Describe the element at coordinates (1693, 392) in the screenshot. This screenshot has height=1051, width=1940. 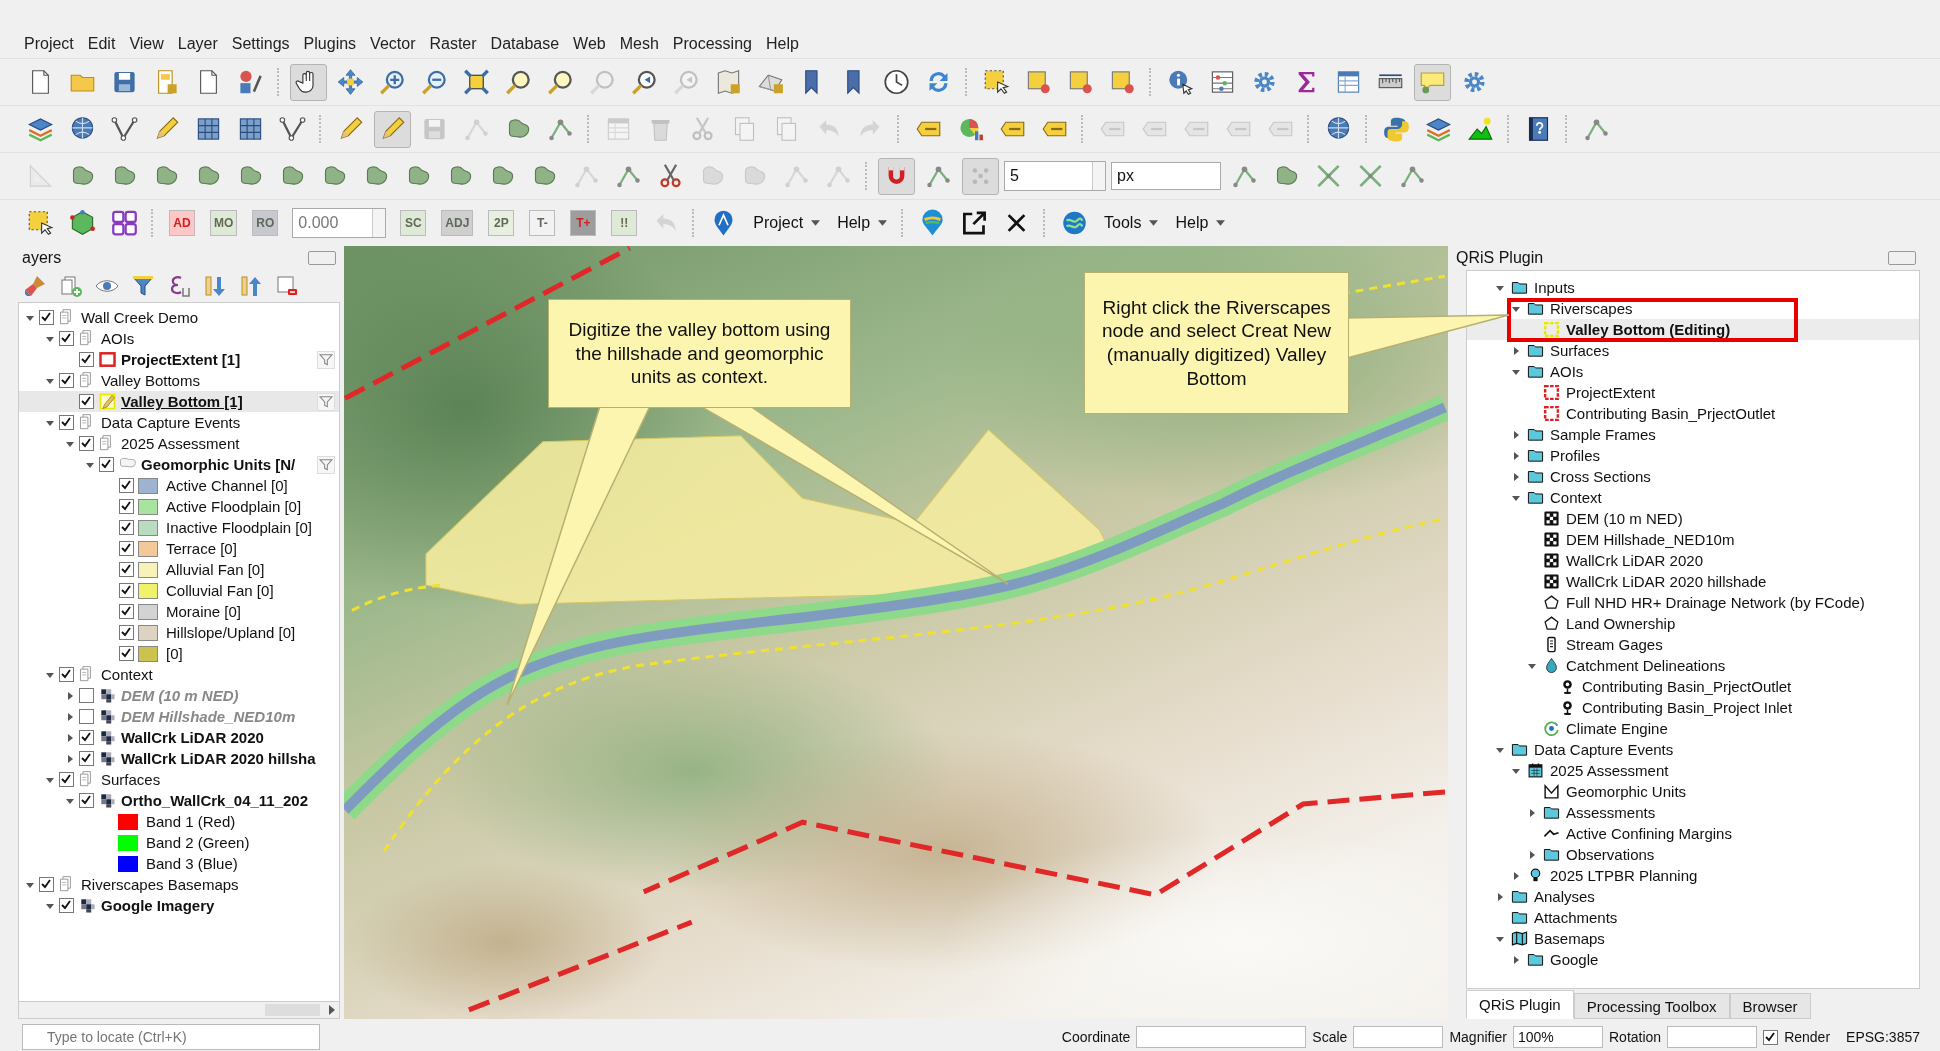
I see `tree-row: ProjectExtent` at that location.